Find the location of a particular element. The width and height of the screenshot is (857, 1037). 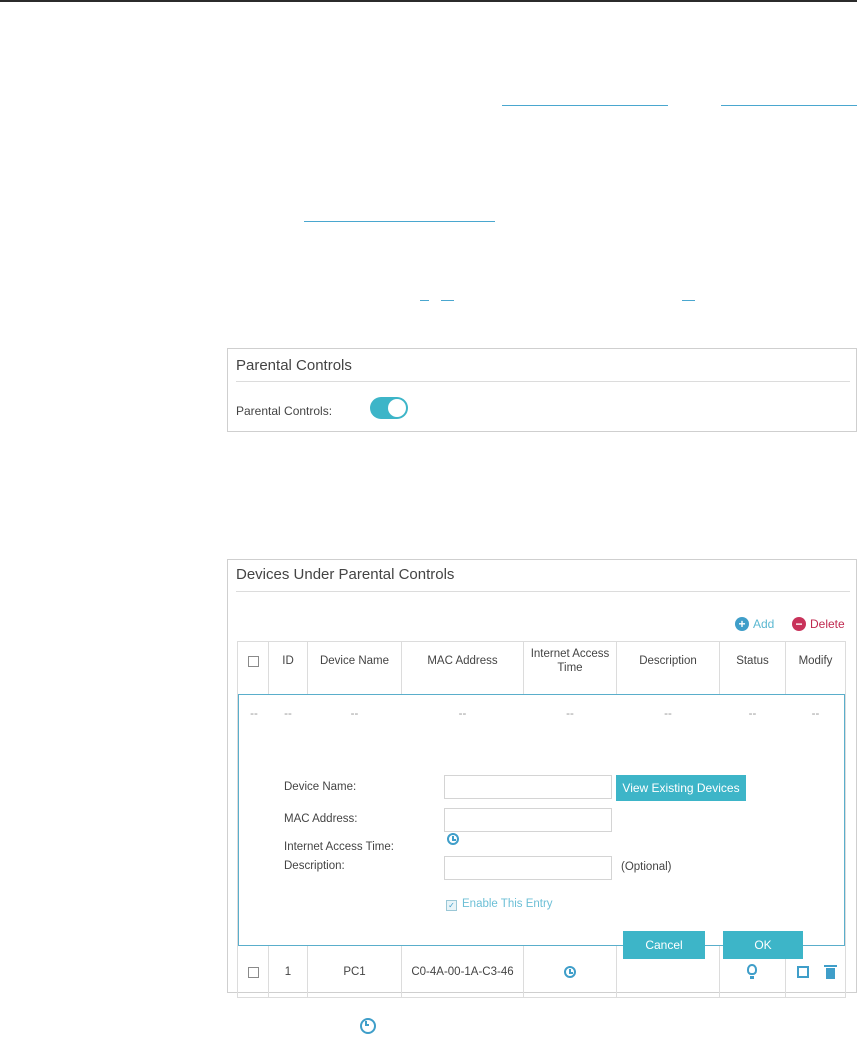

delete-button: − Delete is located at coordinates (818, 624).